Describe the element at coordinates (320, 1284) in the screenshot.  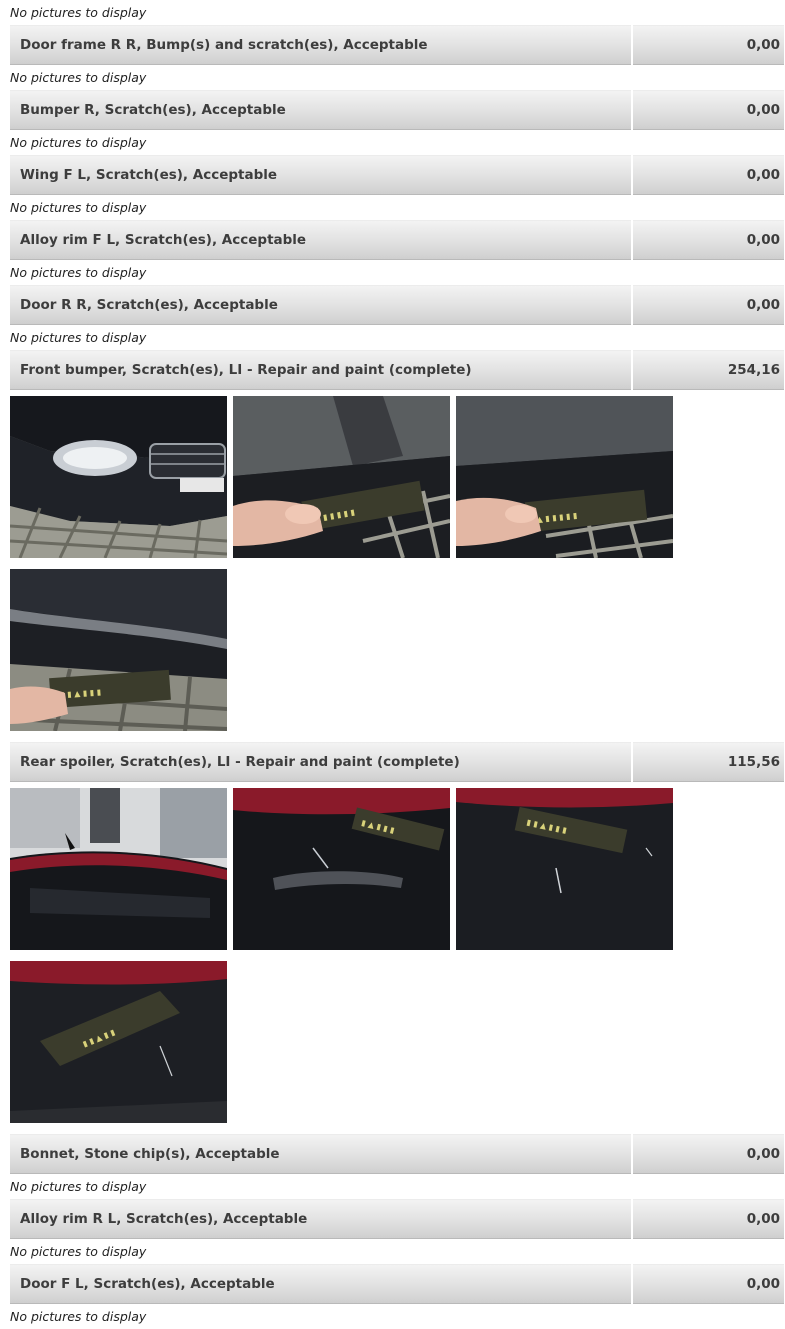
I see `damage-description: Door F L, Scratch(es), Acceptable` at that location.